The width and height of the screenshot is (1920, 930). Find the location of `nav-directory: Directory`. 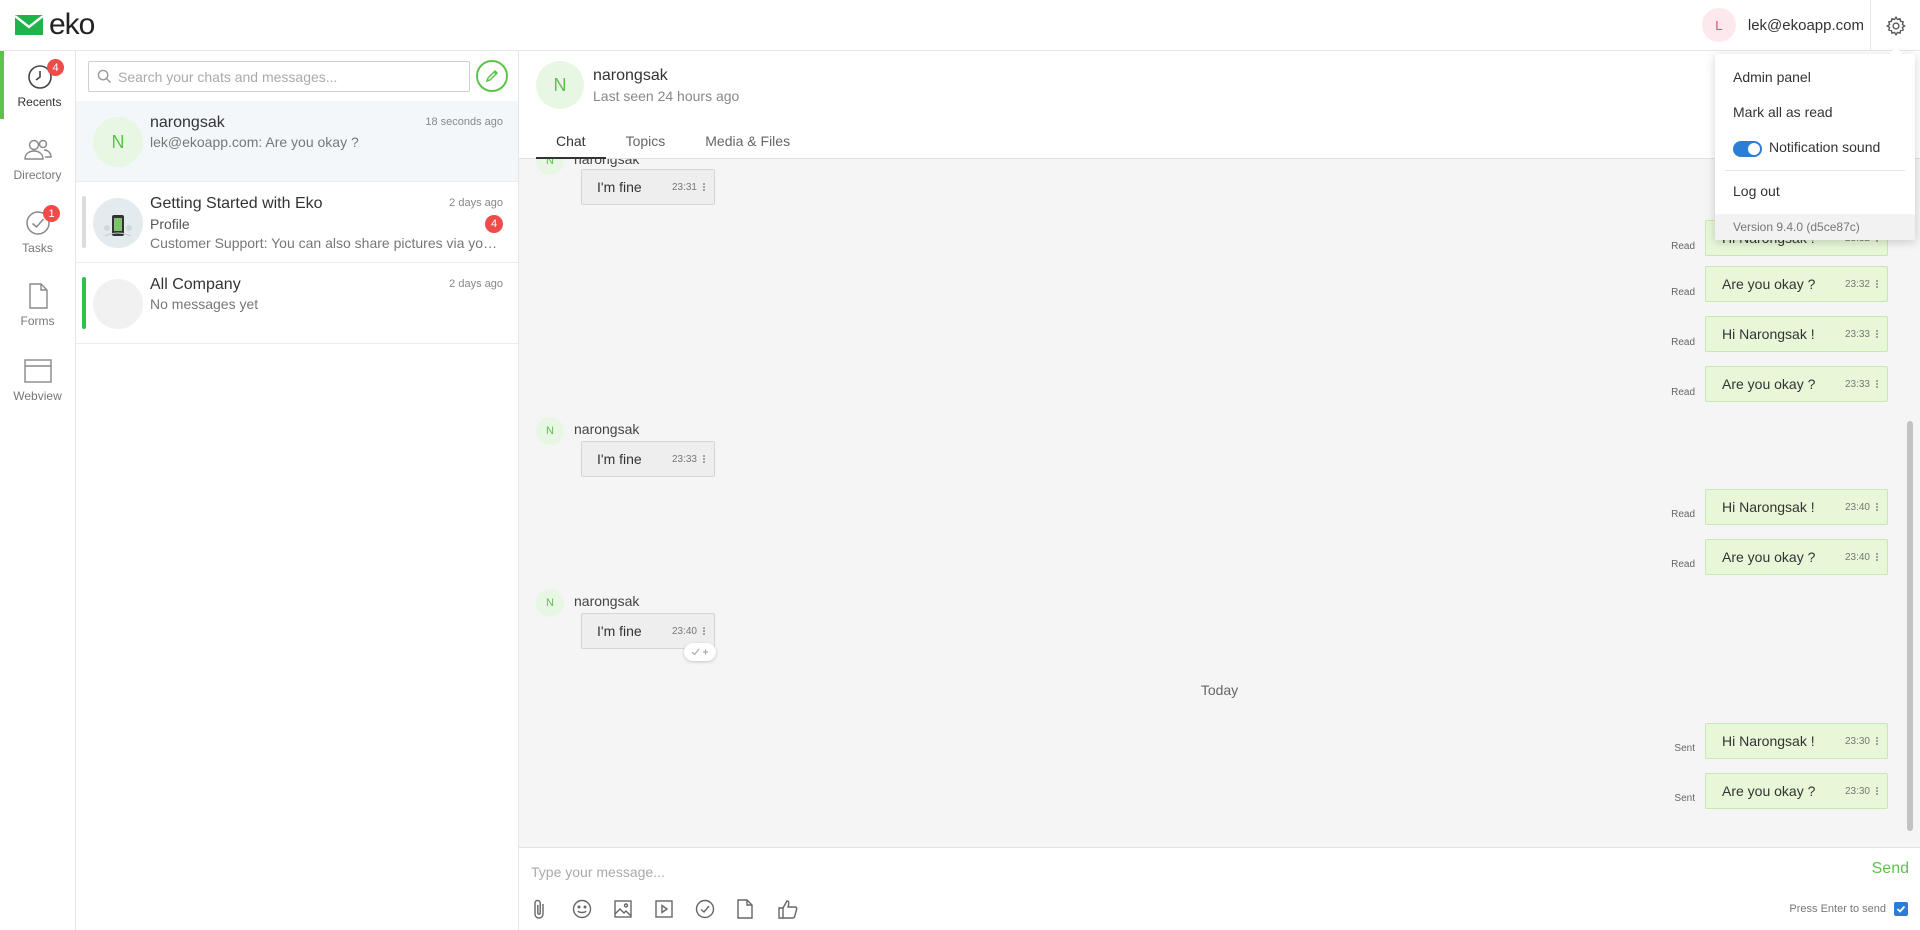

nav-directory: Directory is located at coordinates (37, 158).